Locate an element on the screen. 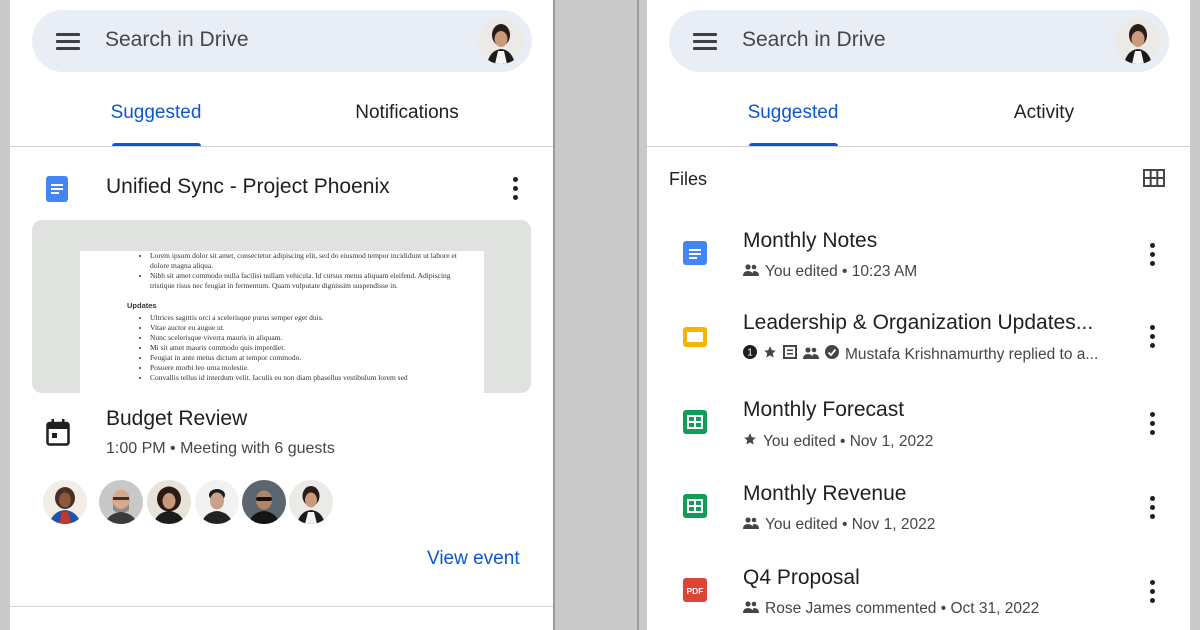 The height and width of the screenshot is (630, 1200). notification-count-badge: 1 is located at coordinates (750, 354).